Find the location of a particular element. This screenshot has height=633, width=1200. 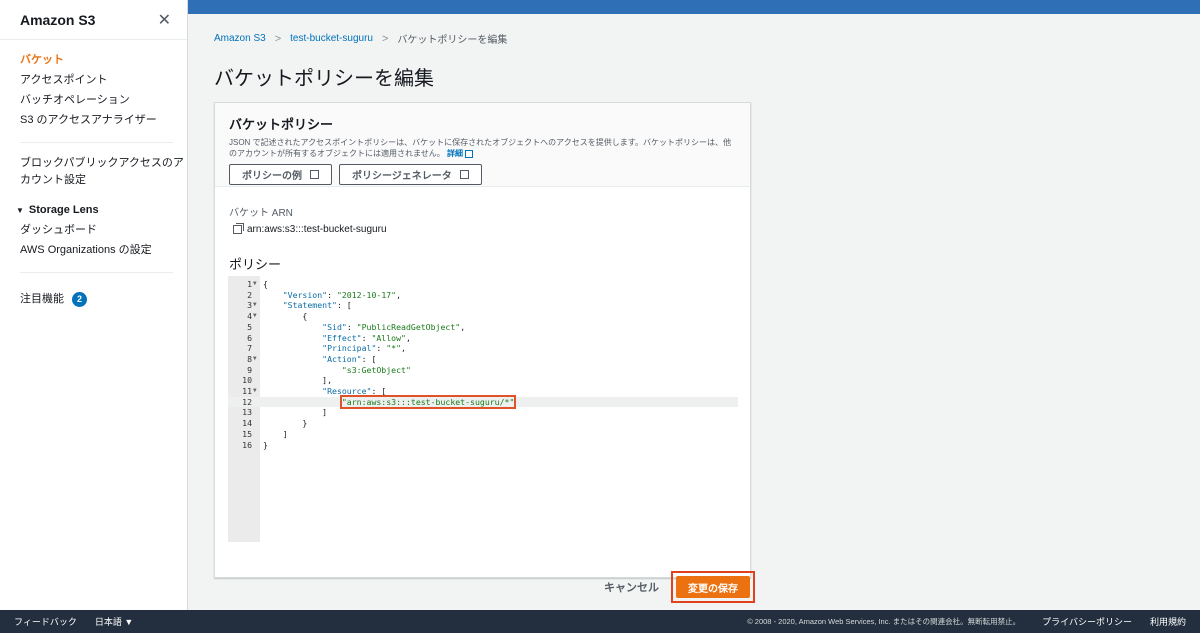

code-text: ], is located at coordinates (298, 380).